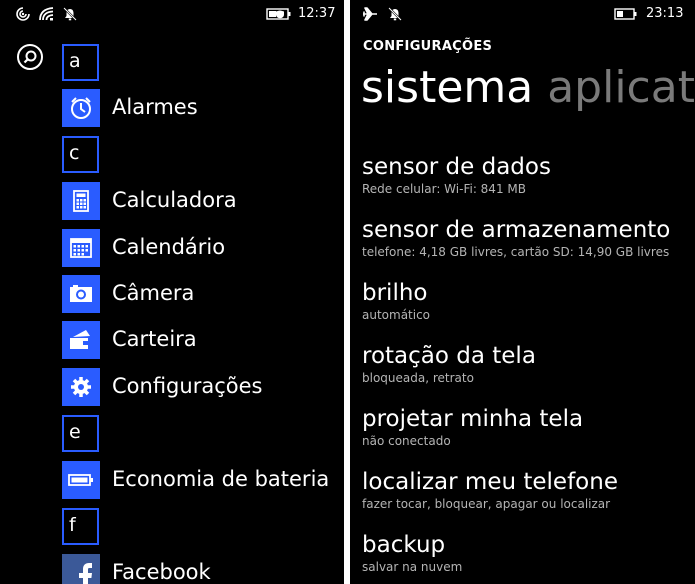 The image size is (695, 584). I want to click on setting-brilho: brilho automático, so click(528, 305).